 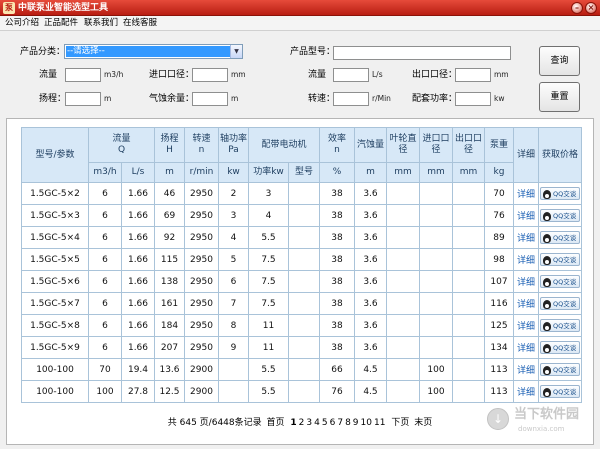 What do you see at coordinates (169, 215) in the screenshot?
I see `table-cell: 69` at bounding box center [169, 215].